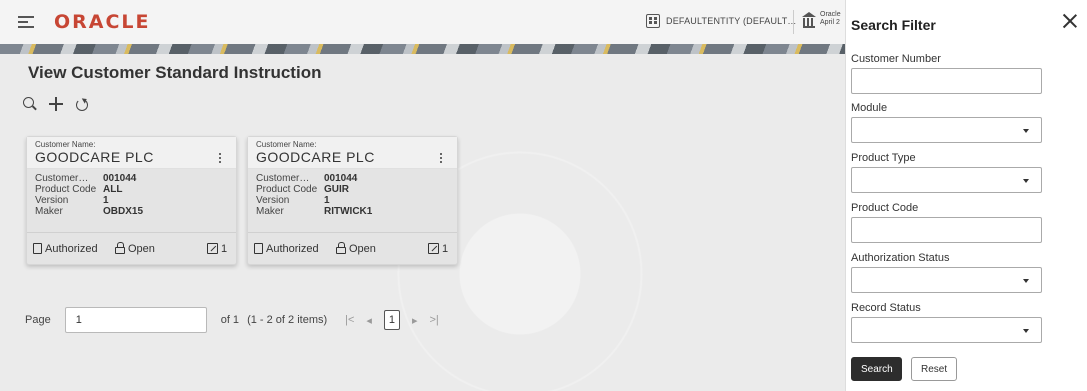 The image size is (1087, 391). Describe the element at coordinates (175, 72) in the screenshot. I see `page-title: View Customer Standard Instruction` at that location.